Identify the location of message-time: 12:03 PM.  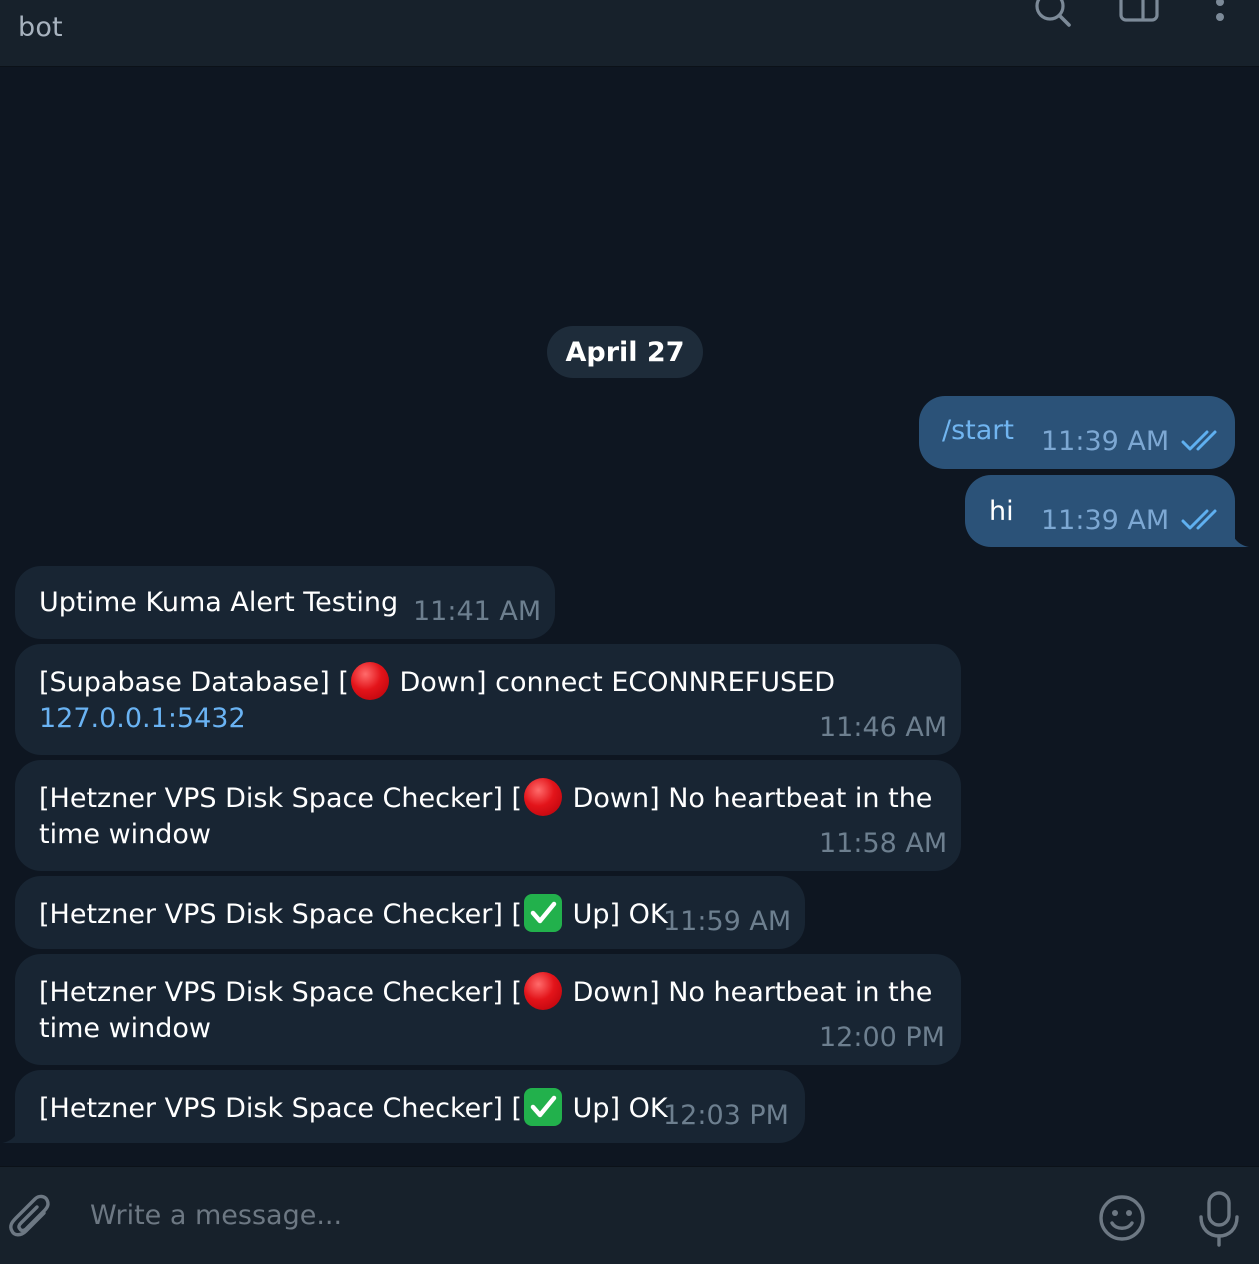
(726, 1115).